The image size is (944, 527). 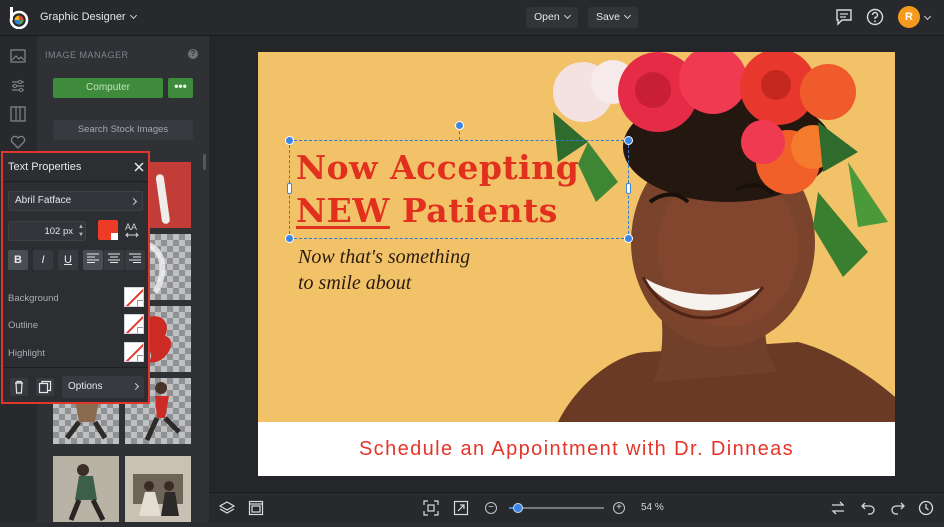 I want to click on delete-button, so click(x=19, y=387).